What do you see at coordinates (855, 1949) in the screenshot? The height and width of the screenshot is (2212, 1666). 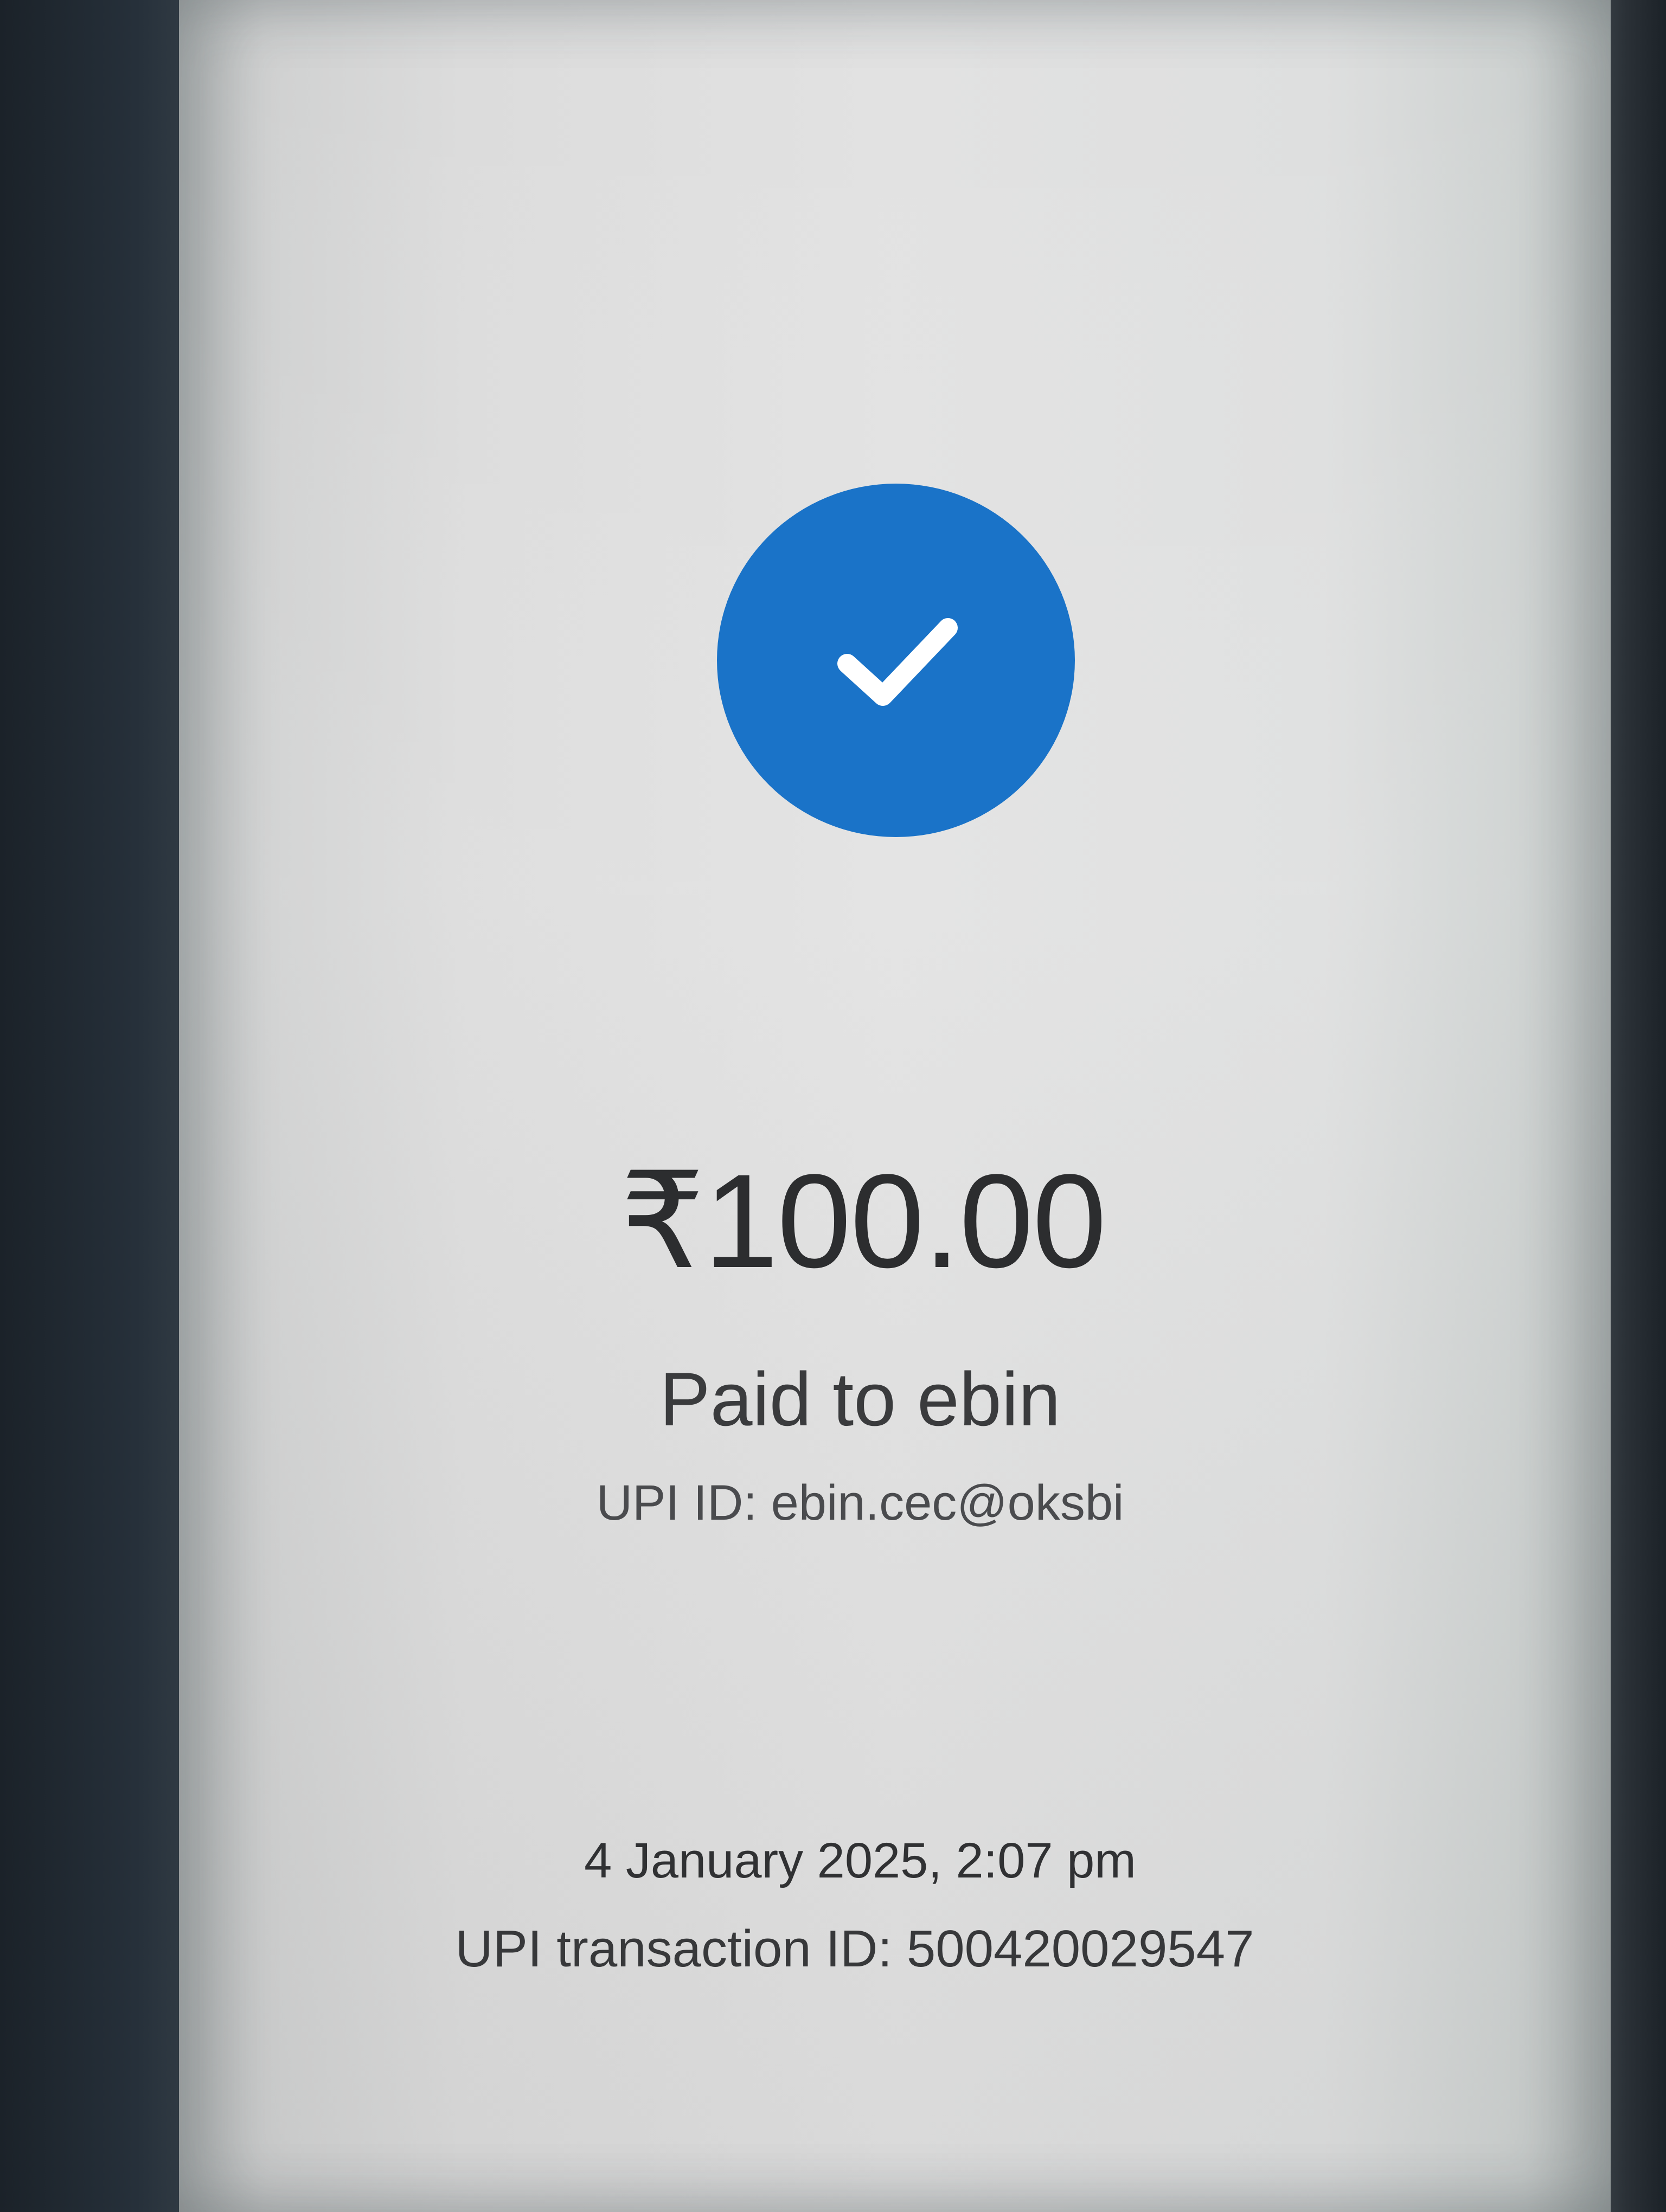 I see `transaction-id: UPI transaction ID: 500420029547` at bounding box center [855, 1949].